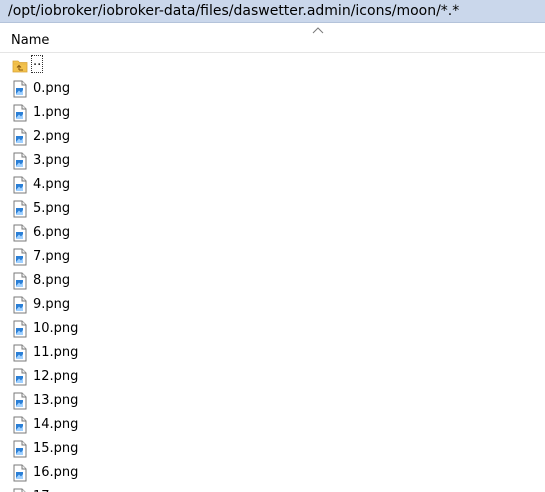 Image resolution: width=545 pixels, height=492 pixels. Describe the element at coordinates (272, 89) in the screenshot. I see `list-item: 0.png` at that location.